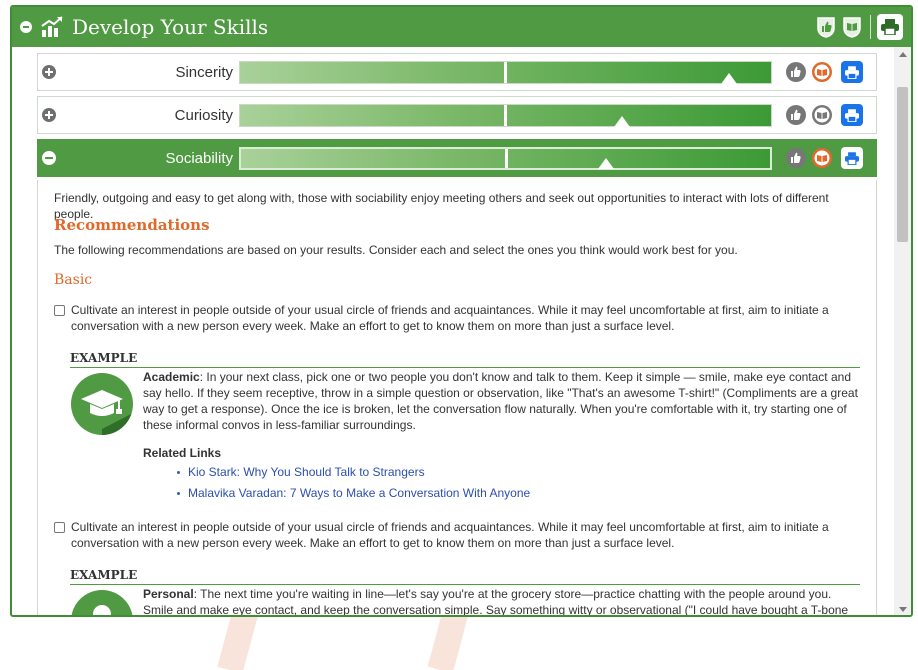 The height and width of the screenshot is (670, 918). Describe the element at coordinates (826, 27) in the screenshot. I see `thumbs-up-badge-icon` at that location.